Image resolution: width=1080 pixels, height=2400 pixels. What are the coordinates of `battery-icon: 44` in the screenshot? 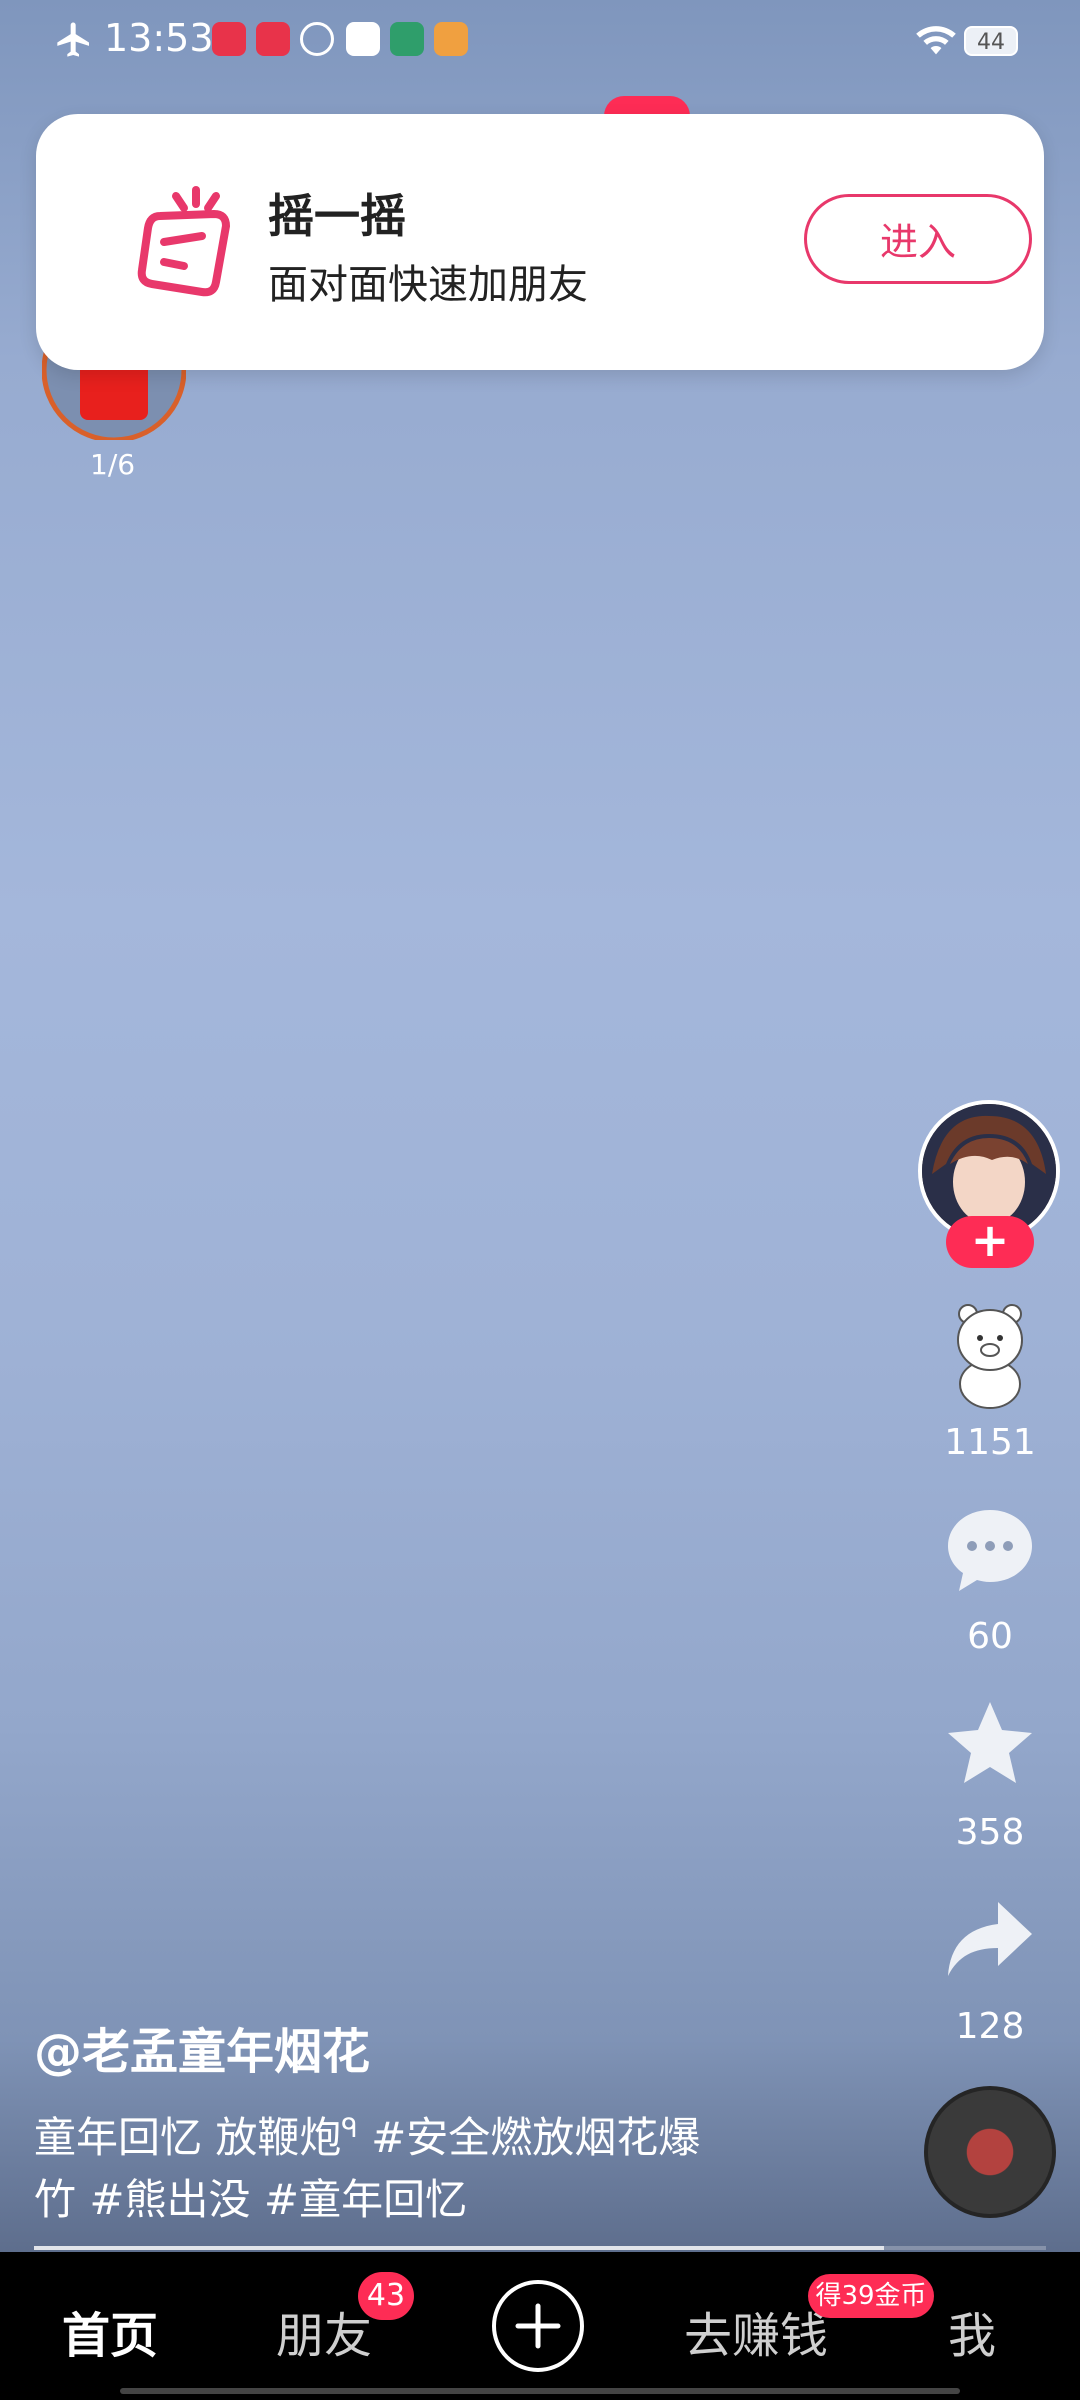 It's located at (991, 41).